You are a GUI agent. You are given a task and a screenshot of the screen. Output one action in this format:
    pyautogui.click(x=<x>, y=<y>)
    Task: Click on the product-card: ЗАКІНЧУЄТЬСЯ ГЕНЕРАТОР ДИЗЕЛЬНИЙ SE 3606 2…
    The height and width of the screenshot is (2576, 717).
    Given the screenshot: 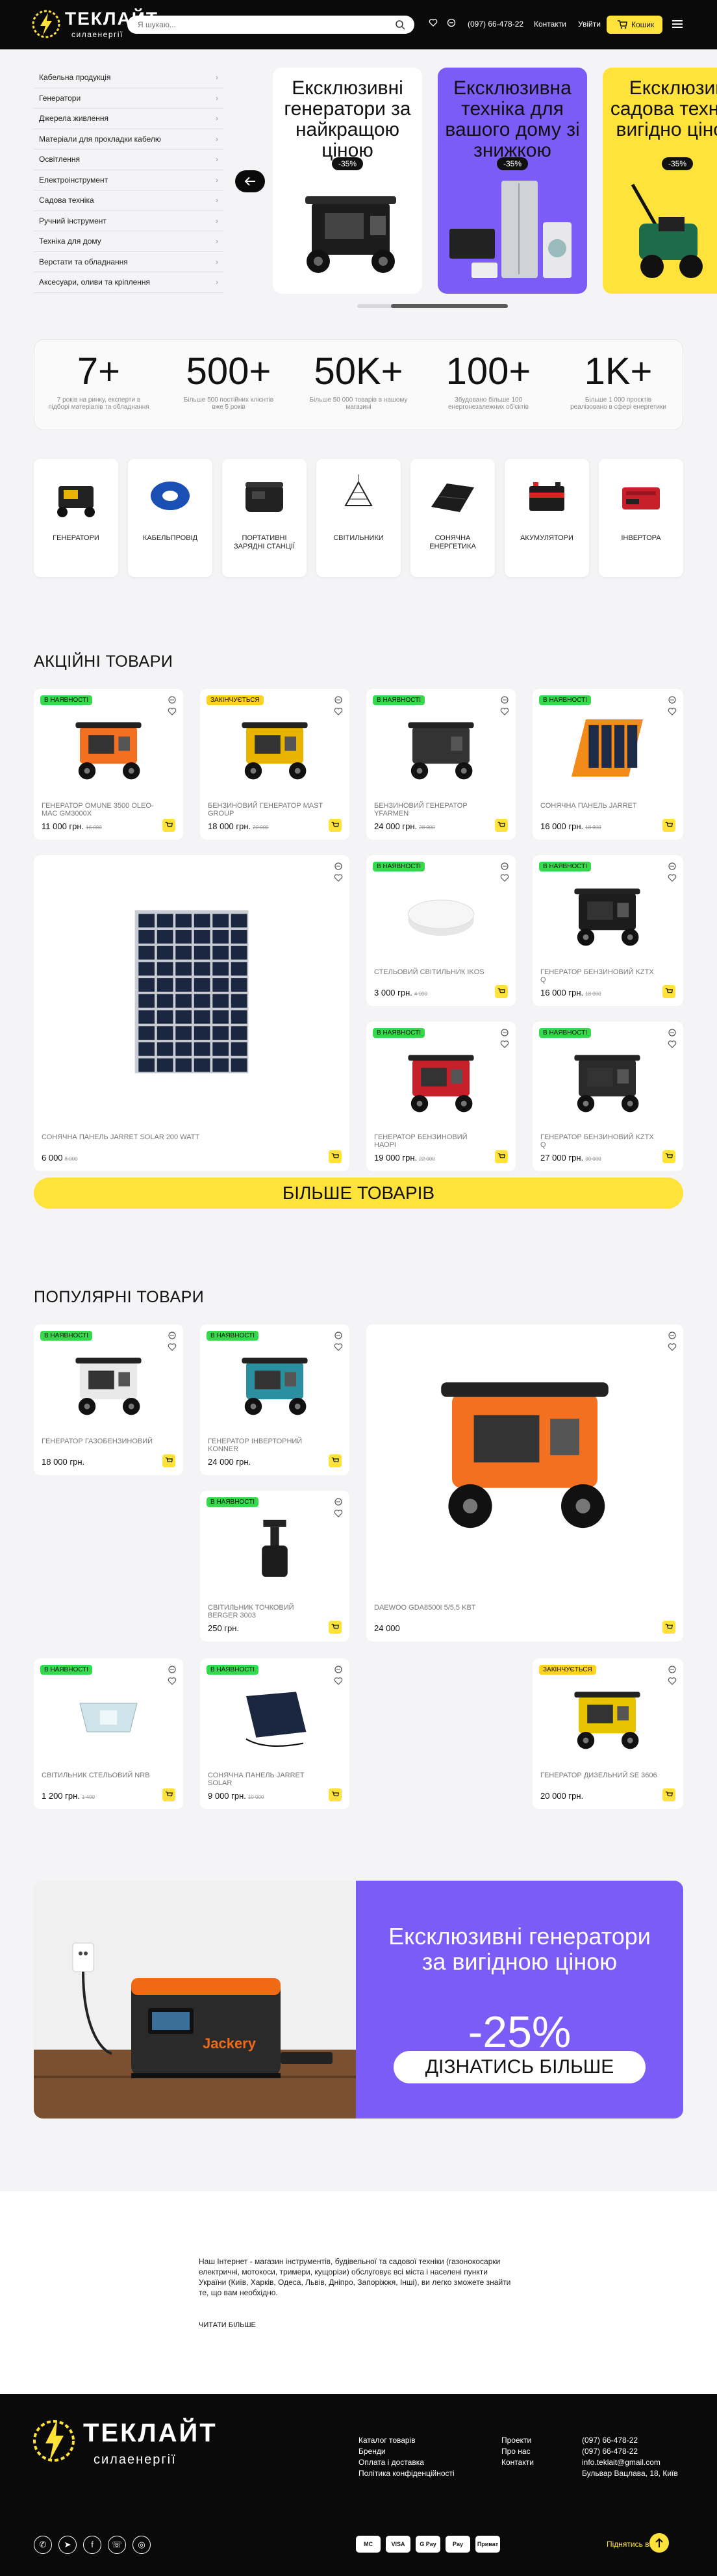 What is the action you would take?
    pyautogui.click(x=608, y=1734)
    